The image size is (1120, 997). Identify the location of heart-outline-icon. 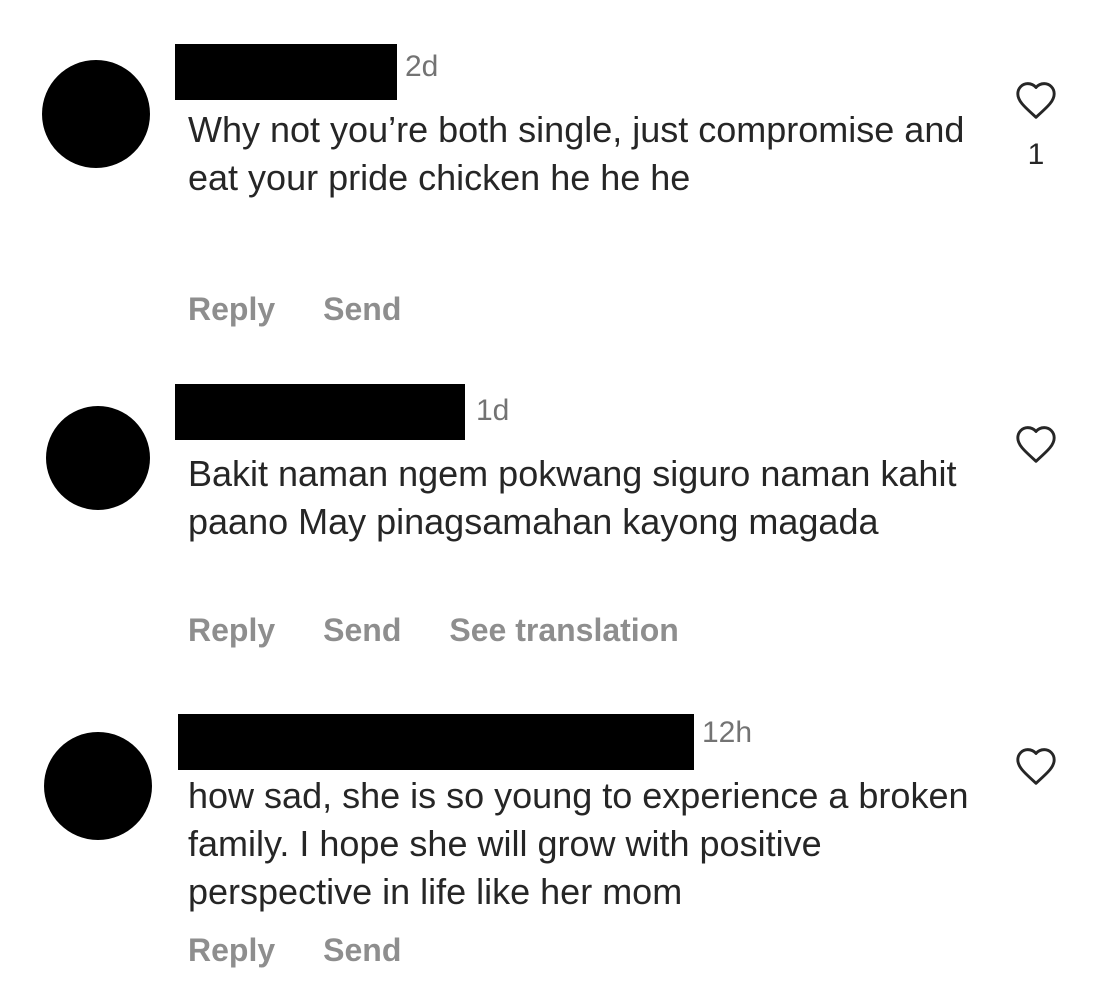
(1036, 766).